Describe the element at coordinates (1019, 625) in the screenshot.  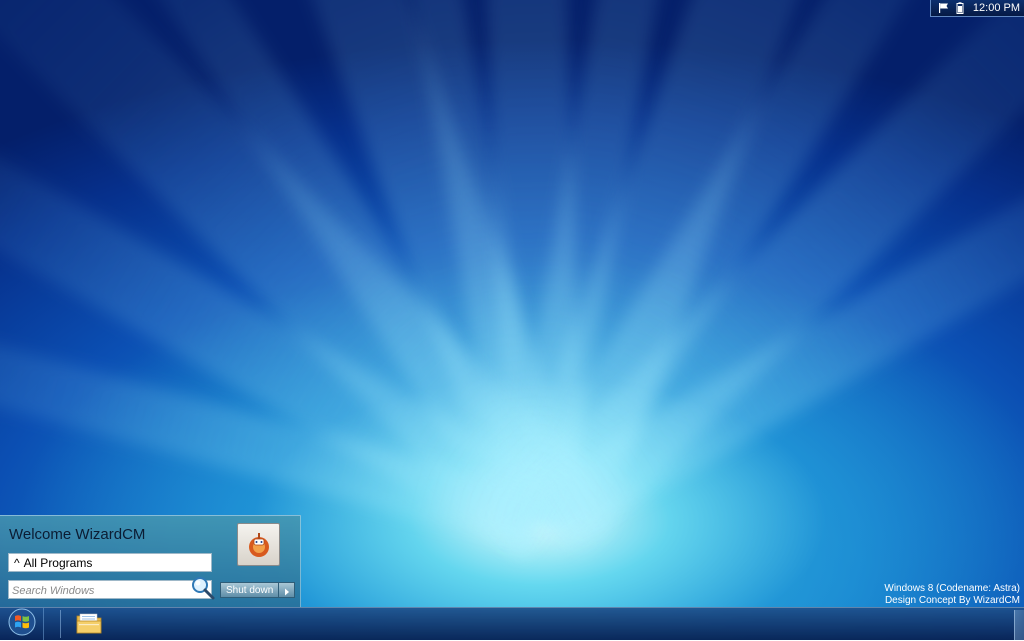
I see `show-desktop-button` at that location.